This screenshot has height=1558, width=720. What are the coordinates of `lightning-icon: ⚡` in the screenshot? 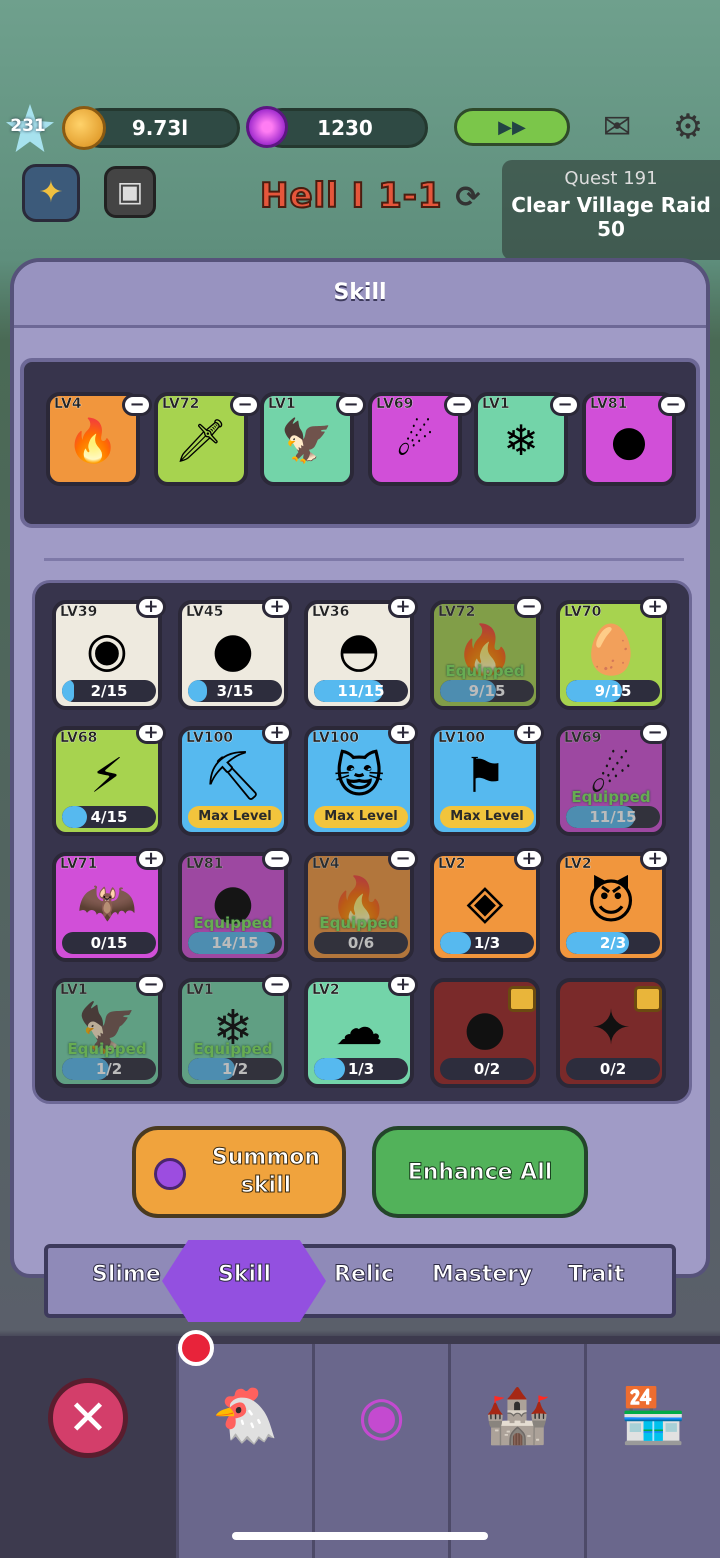 It's located at (107, 776).